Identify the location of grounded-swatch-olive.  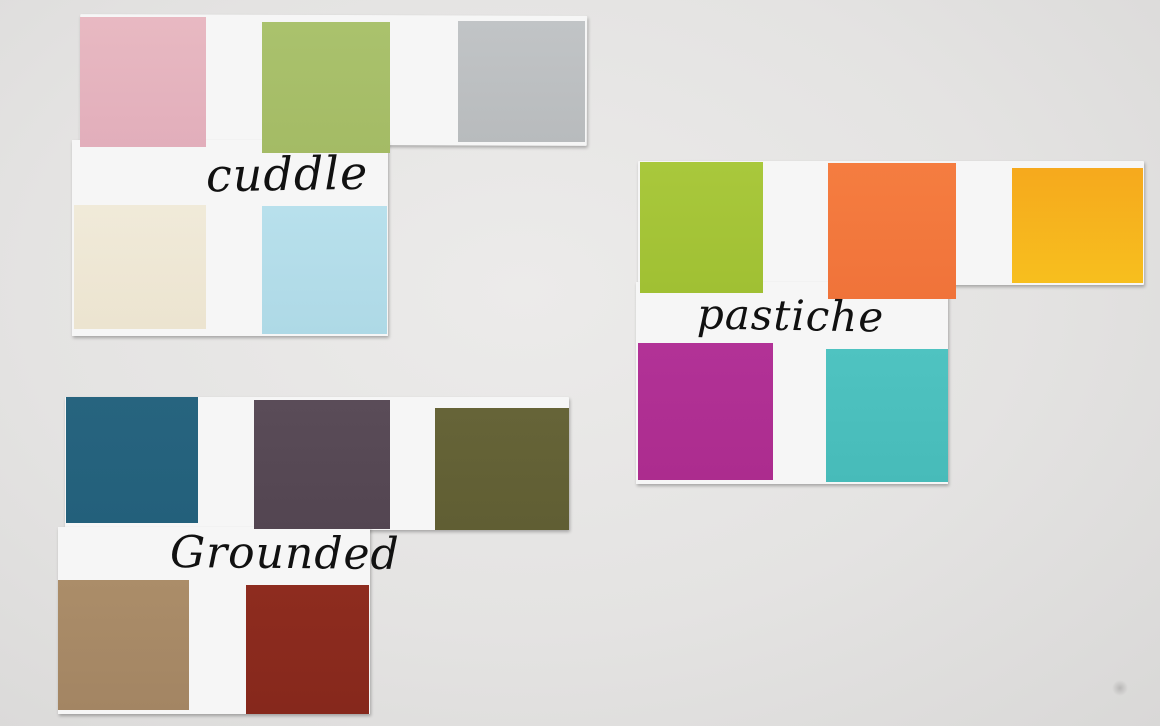
(502, 469).